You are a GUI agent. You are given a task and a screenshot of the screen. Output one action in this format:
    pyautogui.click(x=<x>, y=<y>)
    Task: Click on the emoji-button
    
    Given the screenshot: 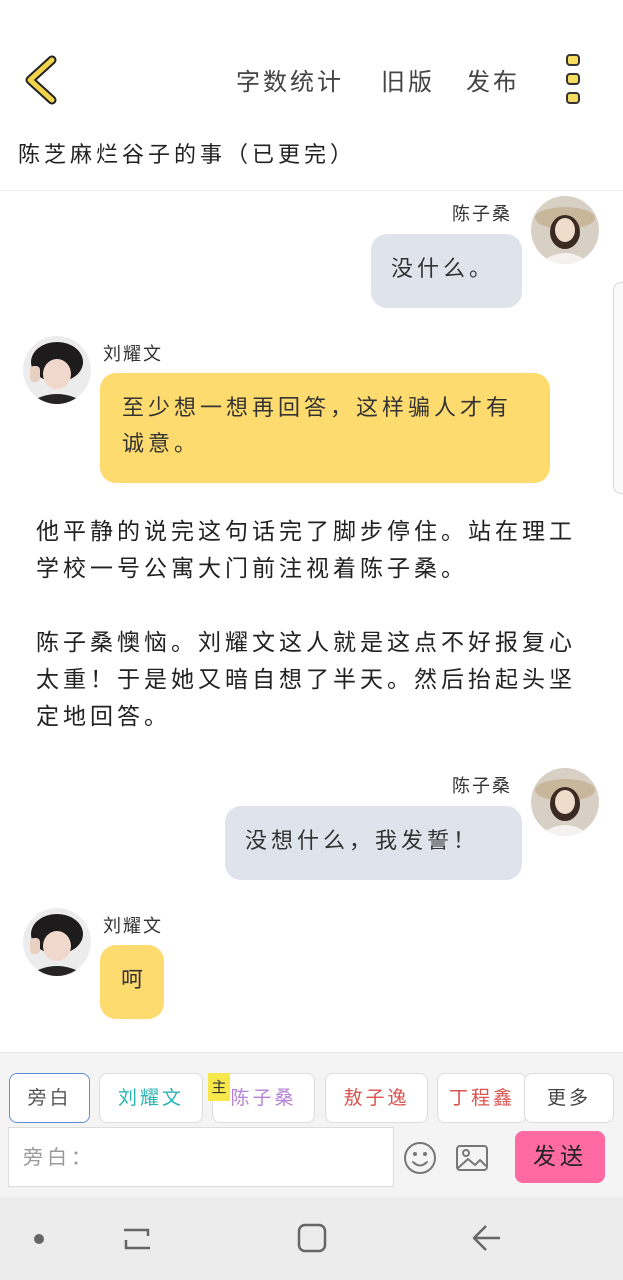 What is the action you would take?
    pyautogui.click(x=420, y=1158)
    